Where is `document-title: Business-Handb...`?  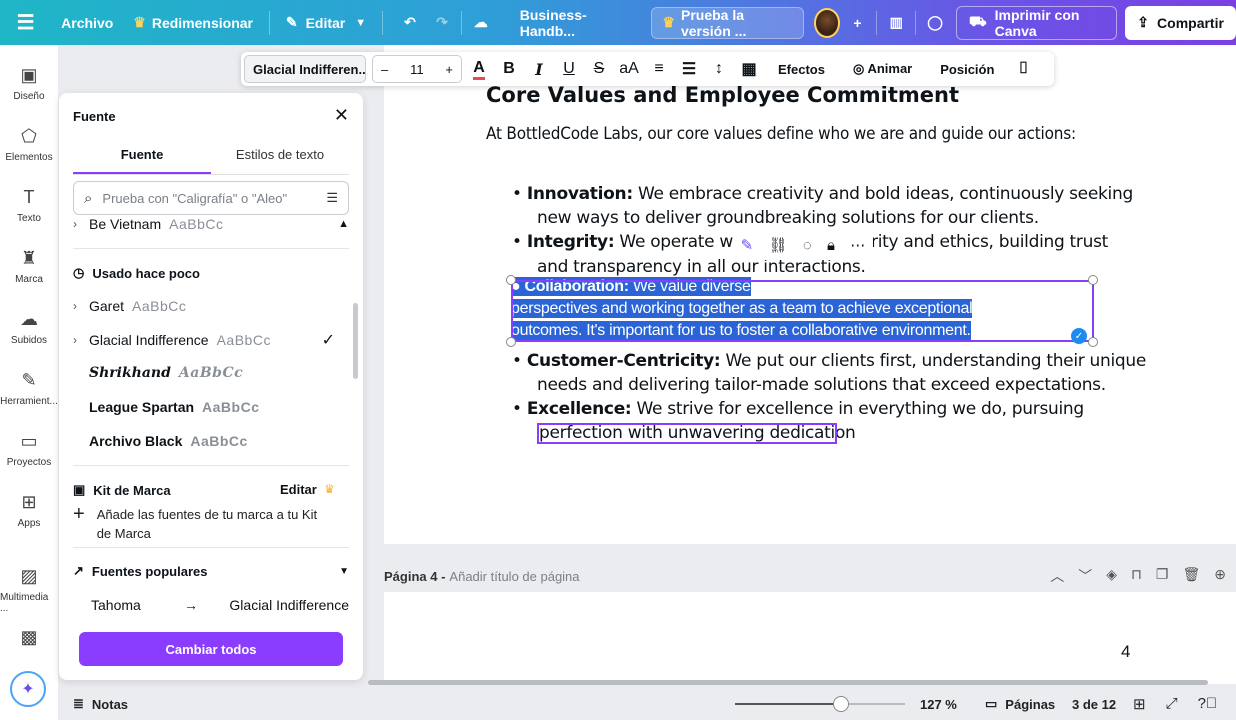
document-title: Business-Handb... is located at coordinates (573, 23).